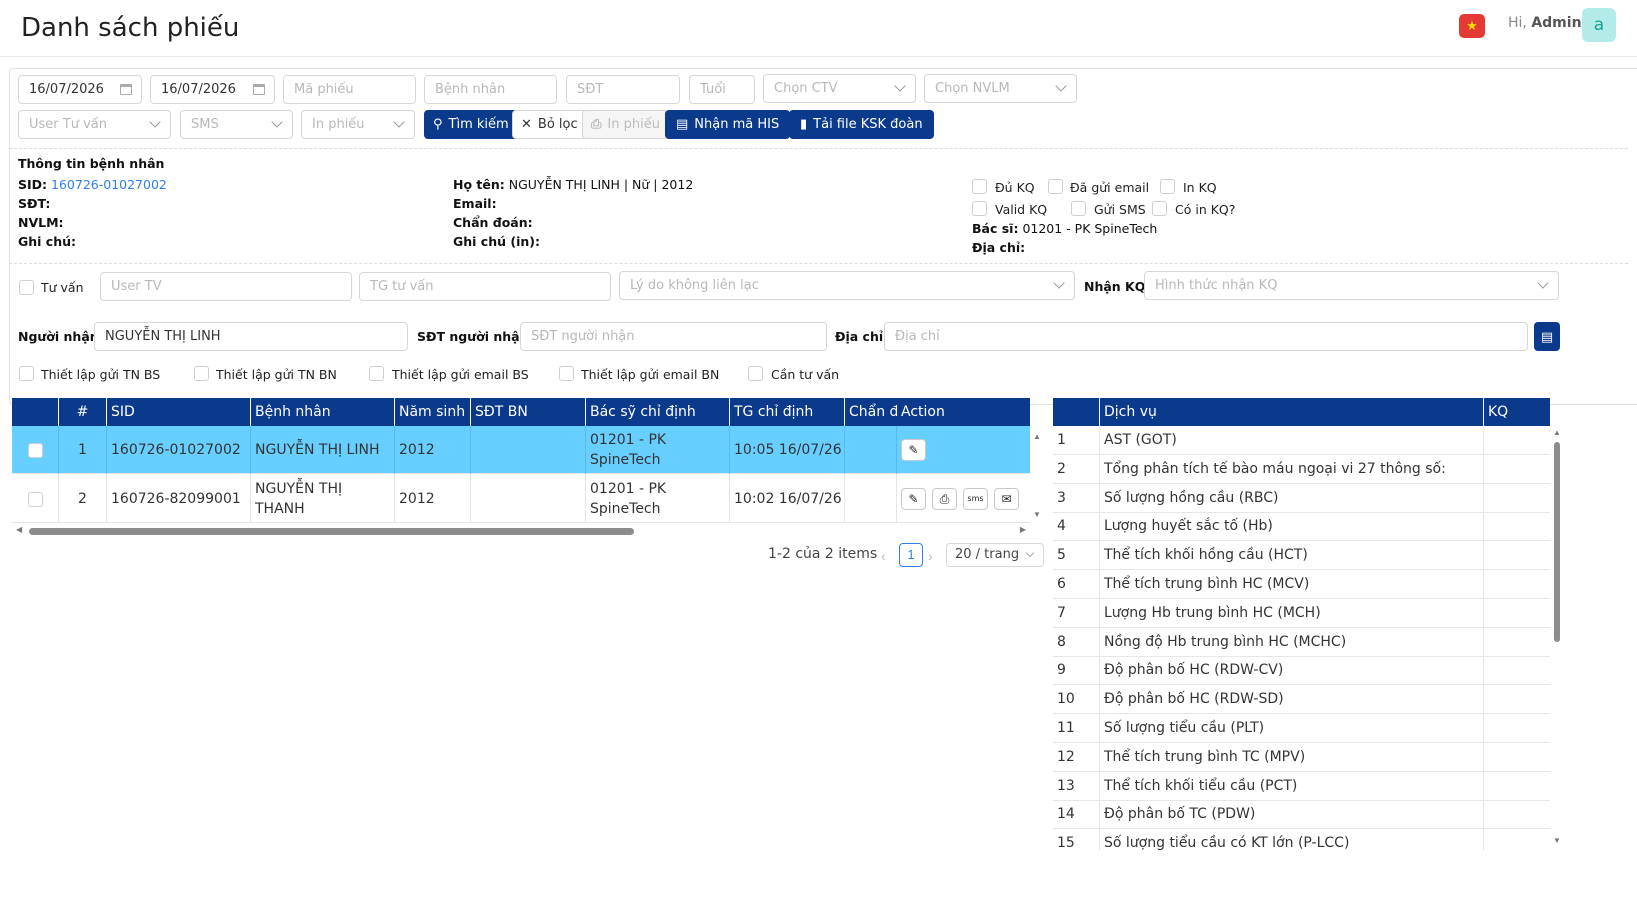  What do you see at coordinates (1301, 786) in the screenshot?
I see `service-row: 13 Thể tích khối tiểu cầu (PCT)` at bounding box center [1301, 786].